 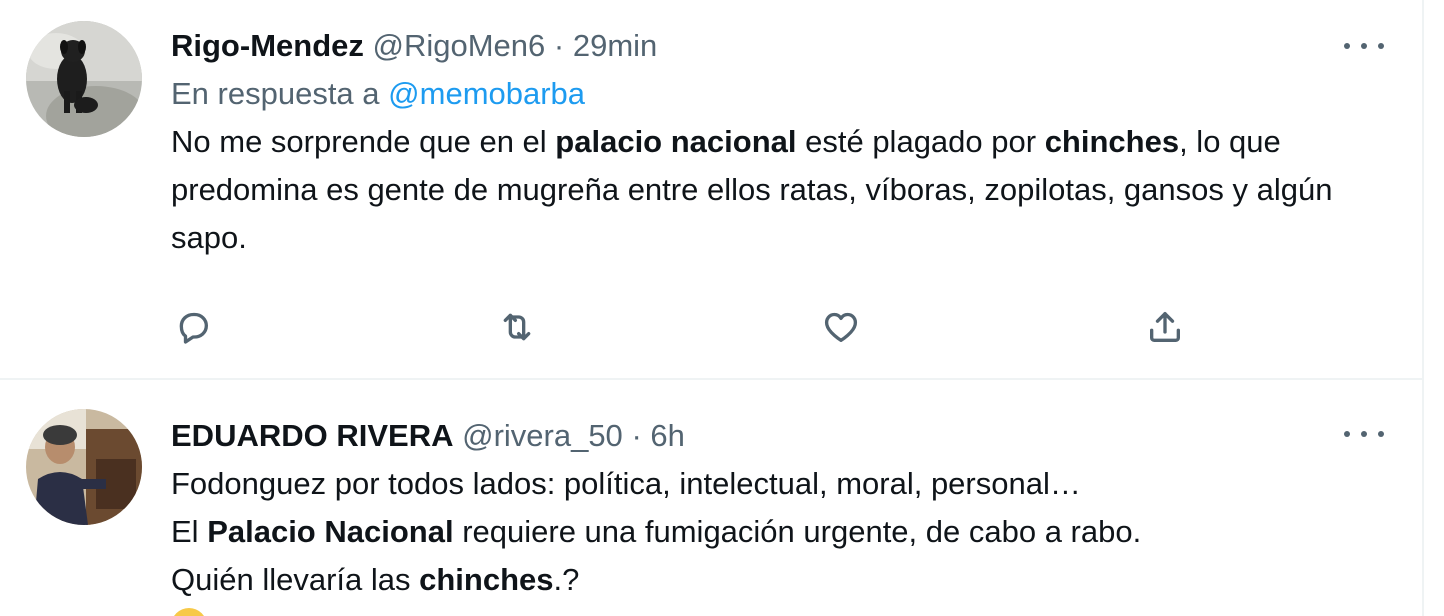 I want to click on display-name: Rigo-Mendez, so click(x=267, y=45).